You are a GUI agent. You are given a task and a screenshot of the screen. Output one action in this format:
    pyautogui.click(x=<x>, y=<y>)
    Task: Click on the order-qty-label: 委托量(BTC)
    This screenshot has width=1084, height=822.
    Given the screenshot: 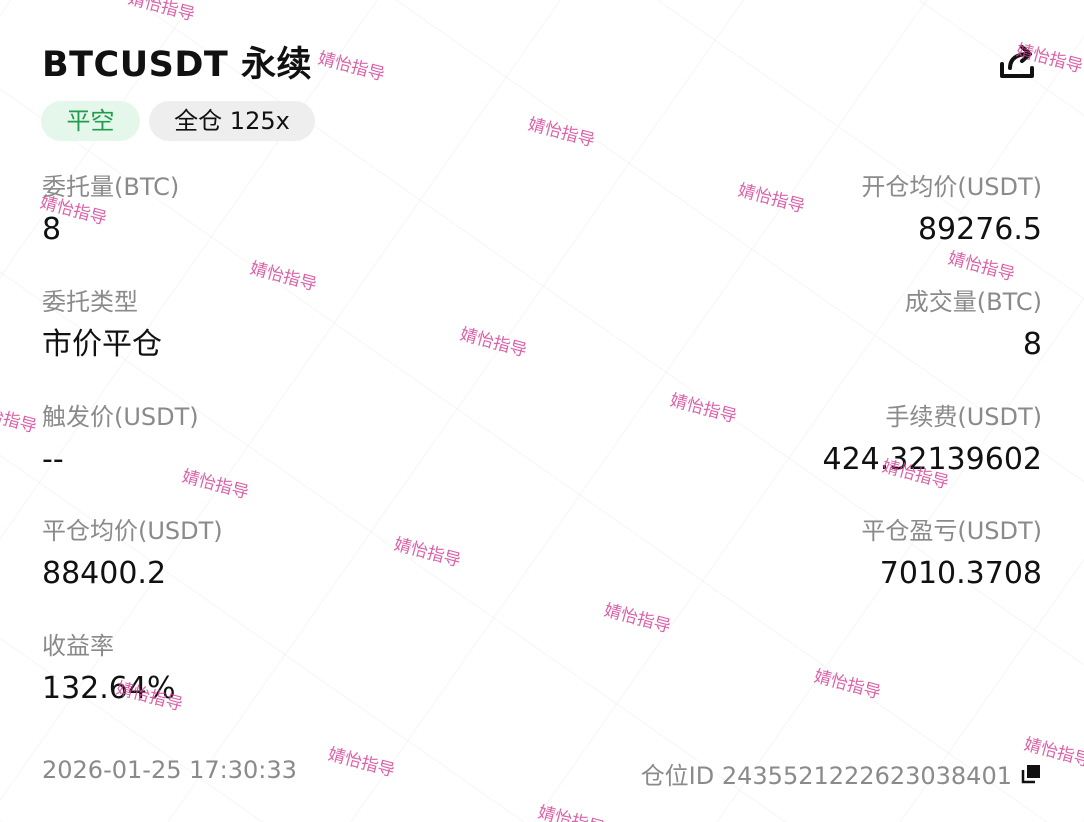 What is the action you would take?
    pyautogui.click(x=111, y=187)
    